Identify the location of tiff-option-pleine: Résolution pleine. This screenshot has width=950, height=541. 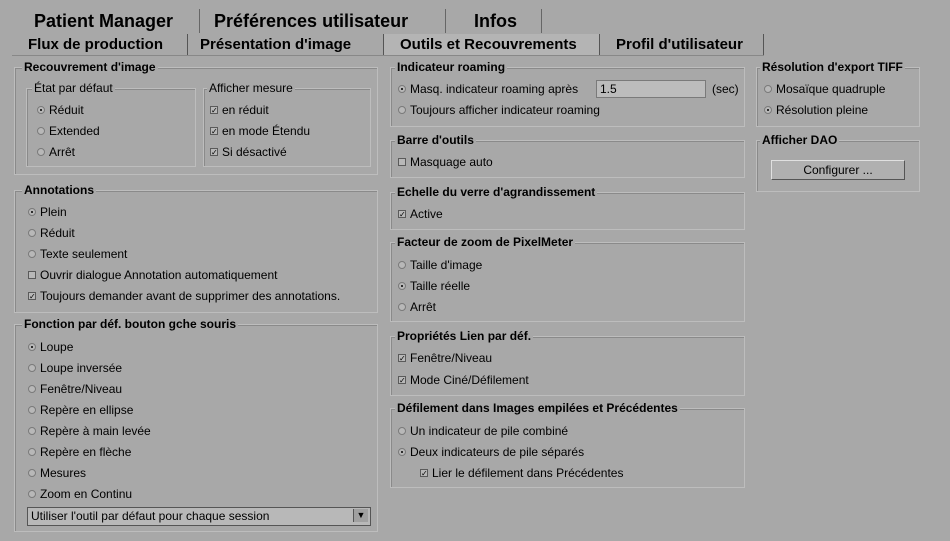
(816, 110).